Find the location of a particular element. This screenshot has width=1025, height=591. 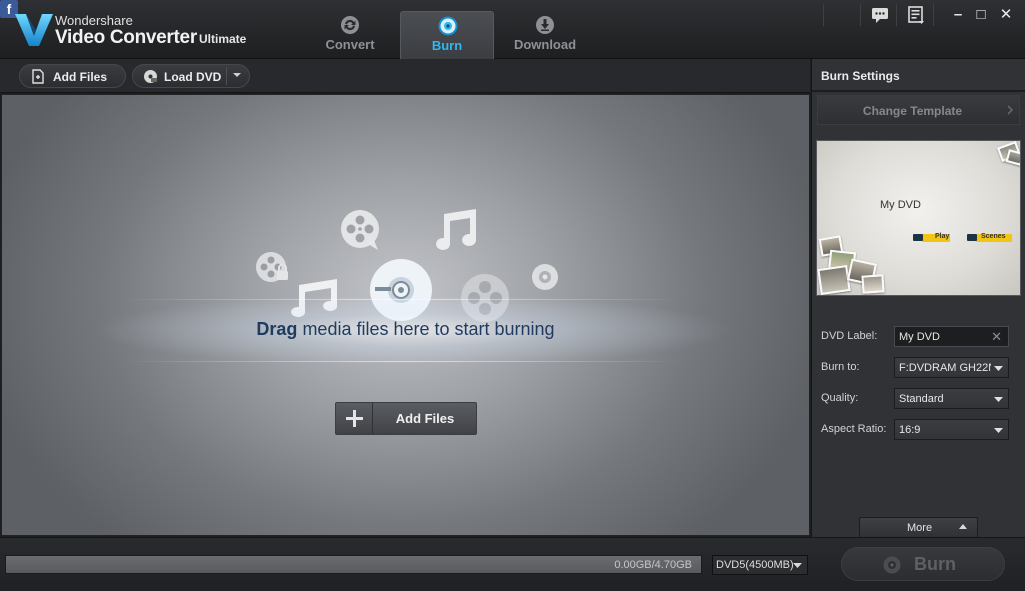

tab-convert: Convert is located at coordinates (350, 35).